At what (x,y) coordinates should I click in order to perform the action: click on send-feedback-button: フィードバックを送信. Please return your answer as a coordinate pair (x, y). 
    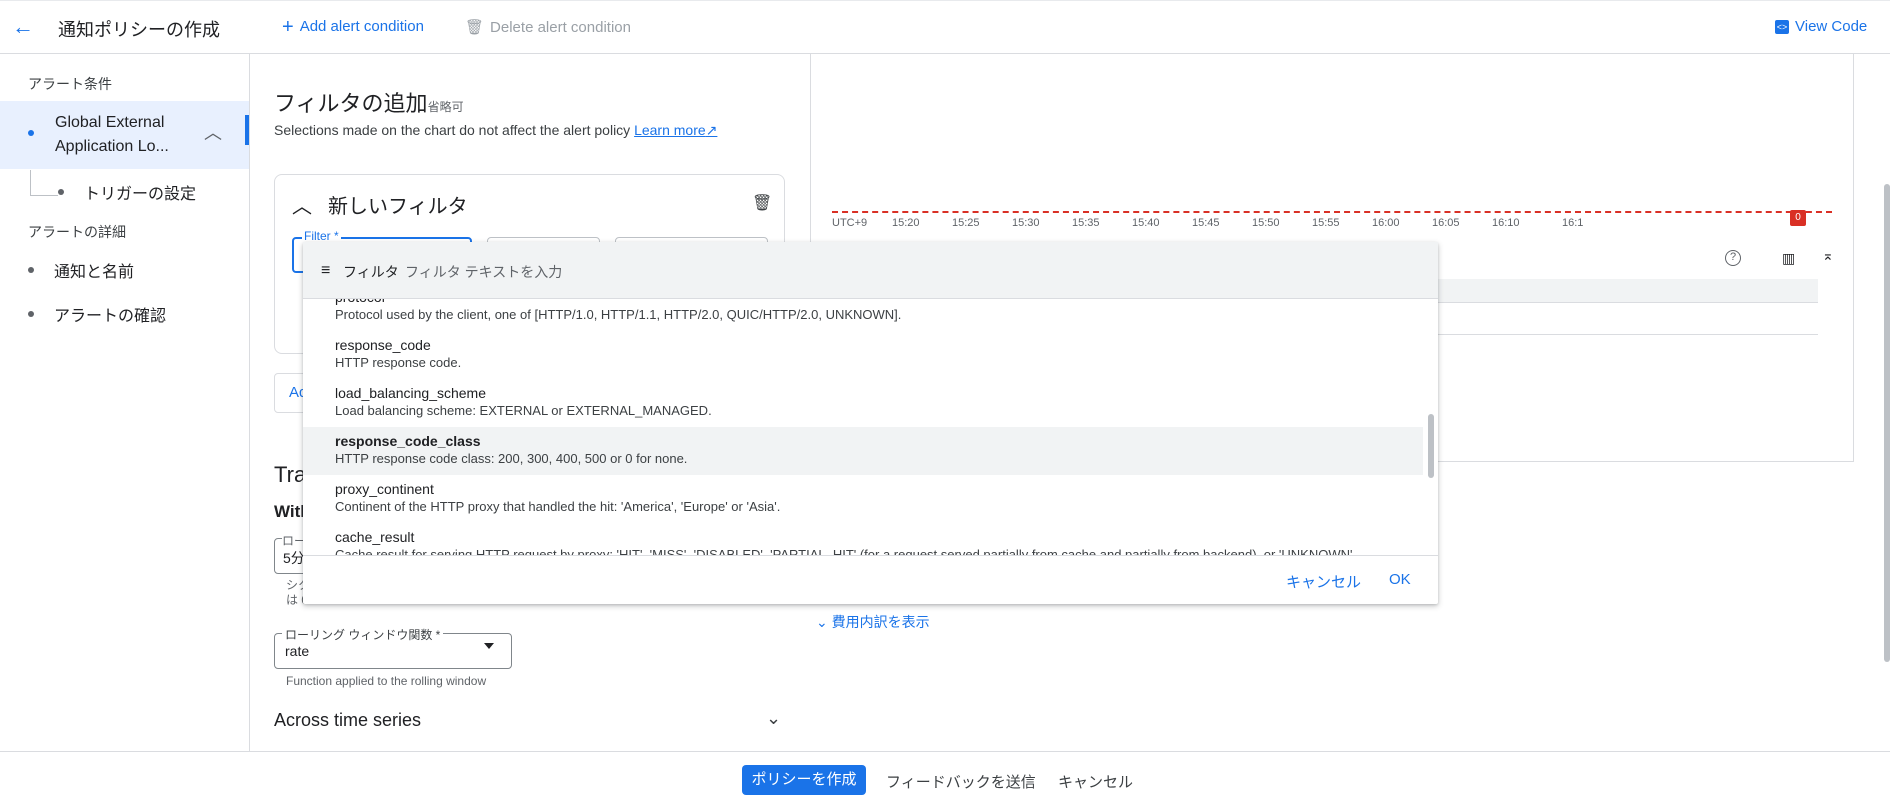
    Looking at the image, I should click on (961, 781).